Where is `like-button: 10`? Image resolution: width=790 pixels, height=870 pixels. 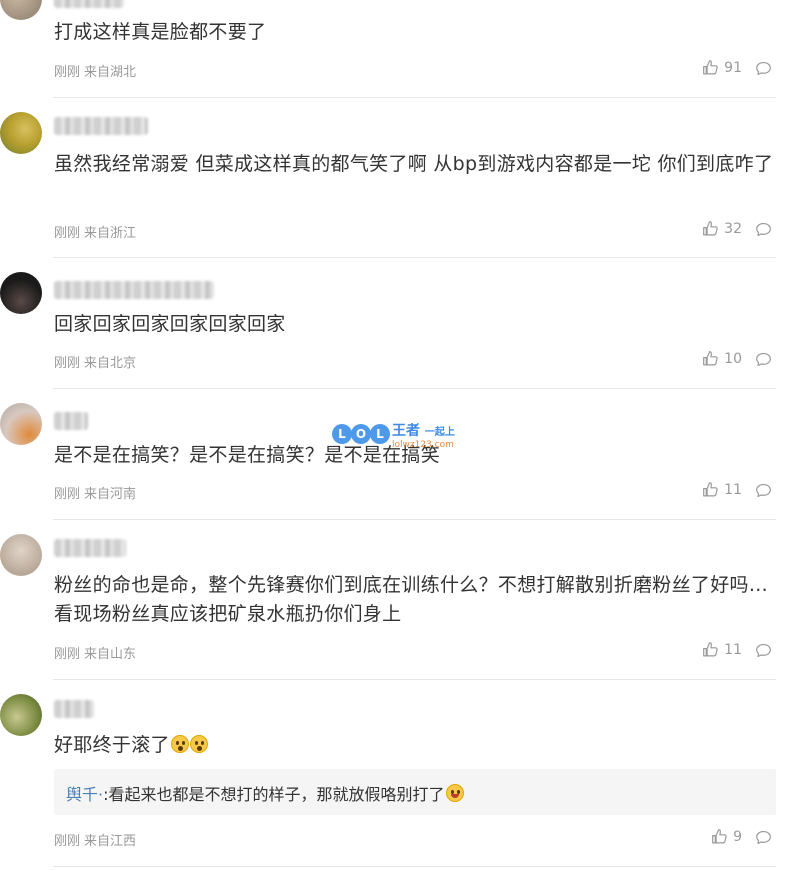
like-button: 10 is located at coordinates (722, 358).